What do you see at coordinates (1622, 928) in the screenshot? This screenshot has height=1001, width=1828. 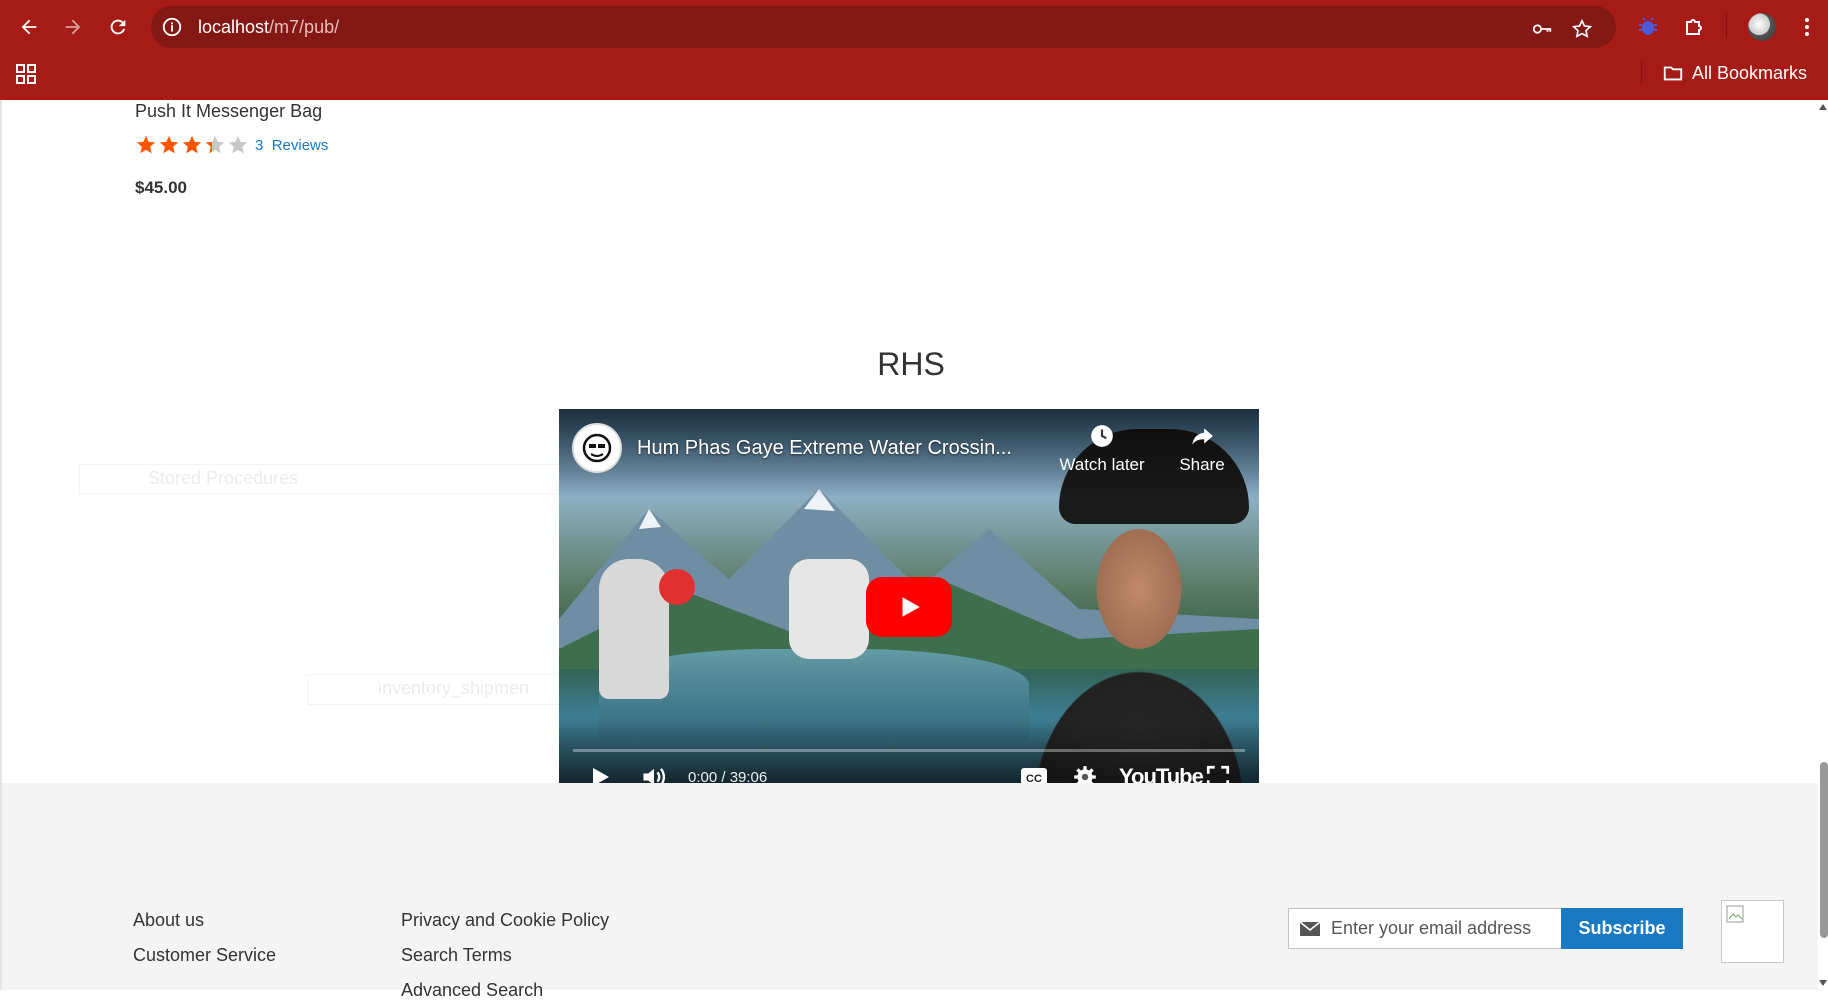 I see `subscribe-button: Subscribe` at bounding box center [1622, 928].